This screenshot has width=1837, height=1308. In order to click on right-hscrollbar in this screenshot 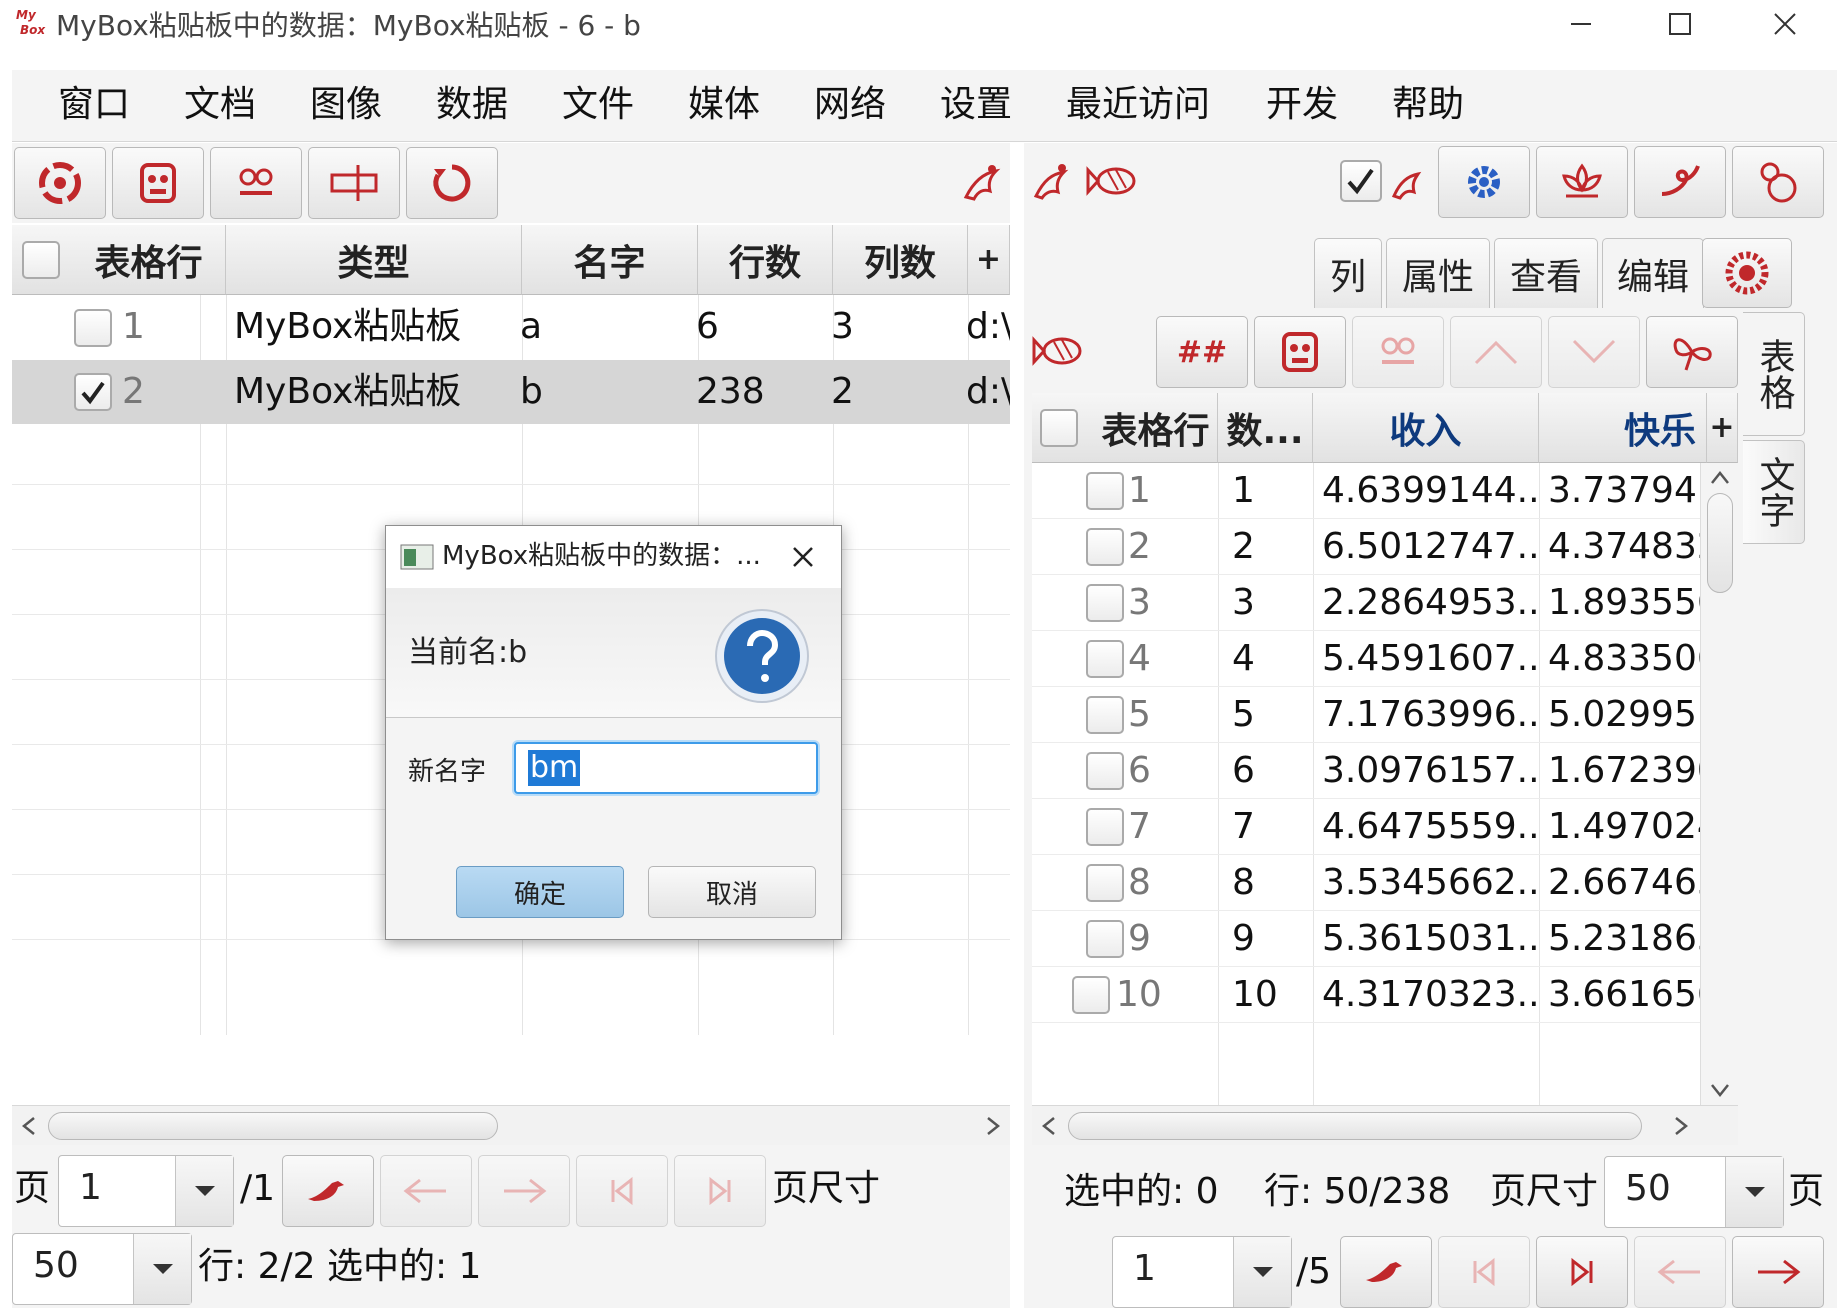, I will do `click(1385, 1125)`.